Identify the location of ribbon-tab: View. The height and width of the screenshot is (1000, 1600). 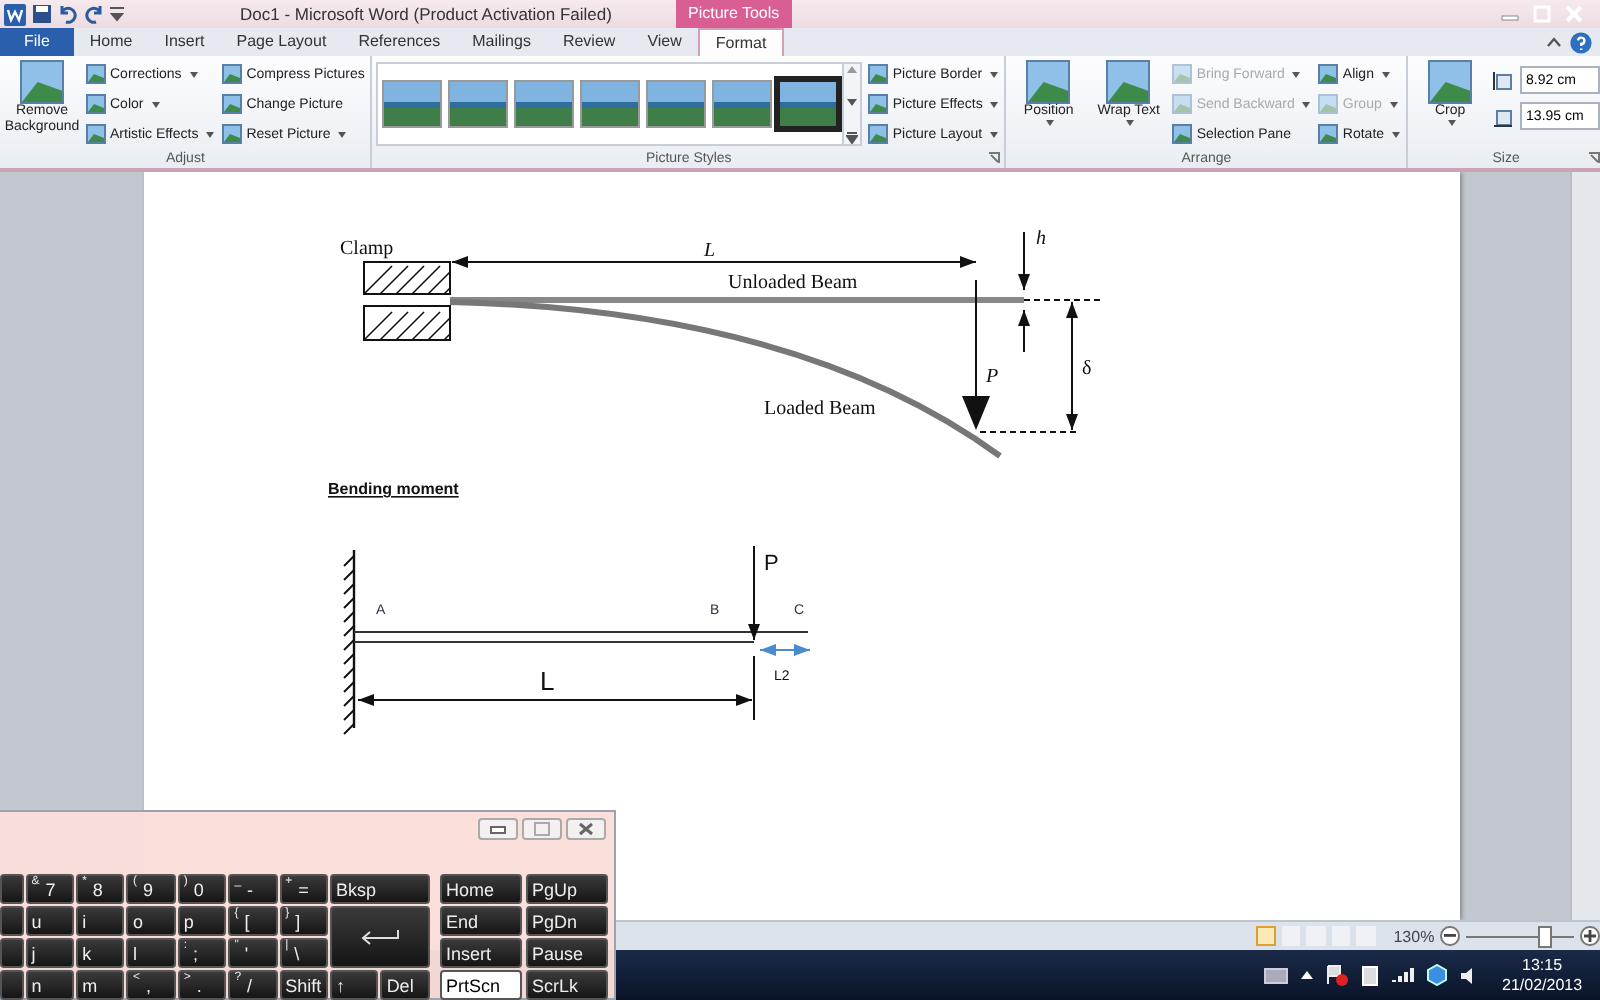
(664, 42).